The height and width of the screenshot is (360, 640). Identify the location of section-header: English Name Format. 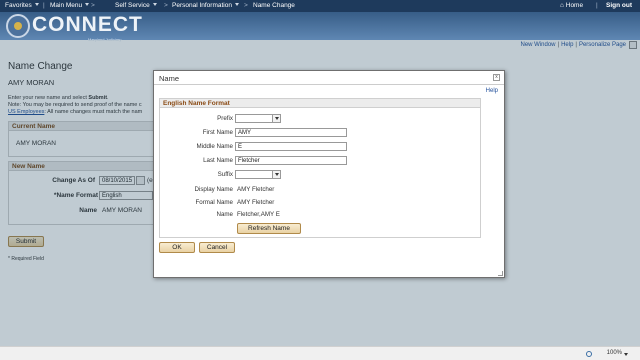
(320, 103).